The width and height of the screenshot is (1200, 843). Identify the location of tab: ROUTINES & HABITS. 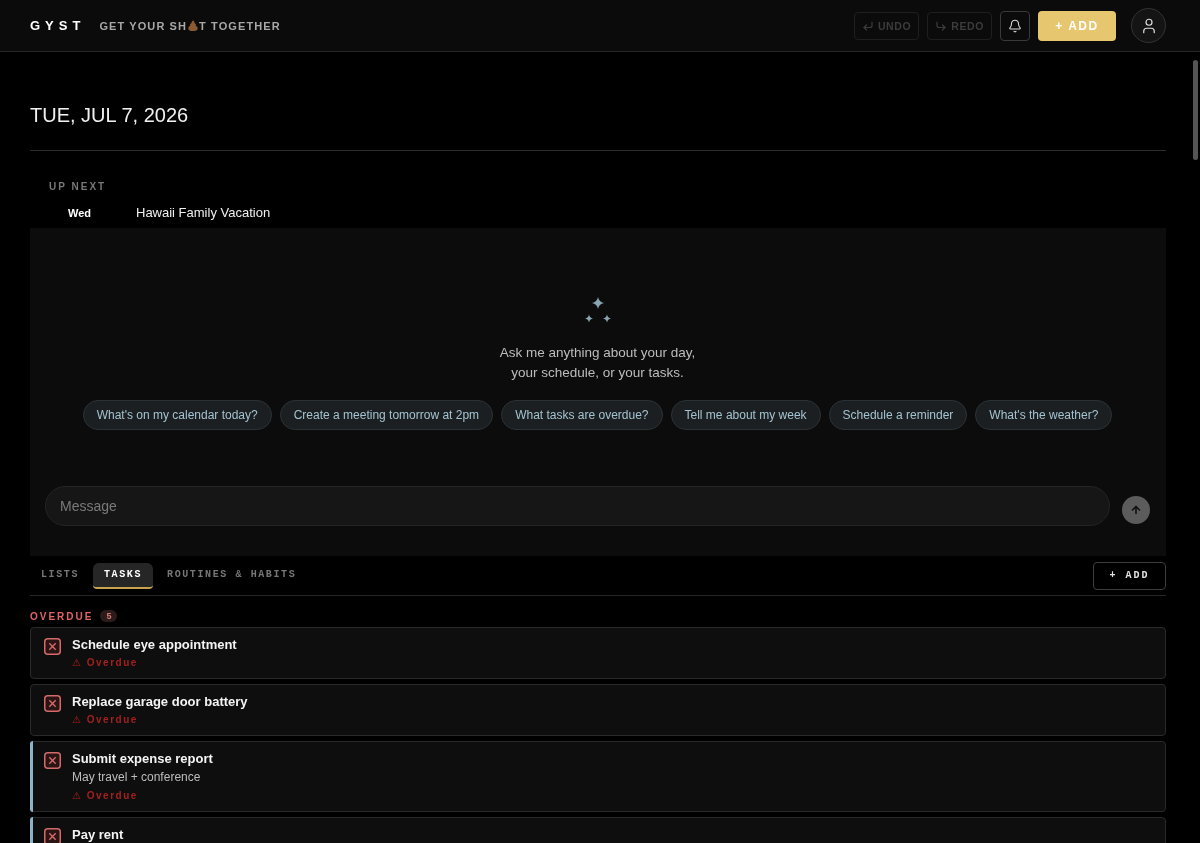
(232, 575).